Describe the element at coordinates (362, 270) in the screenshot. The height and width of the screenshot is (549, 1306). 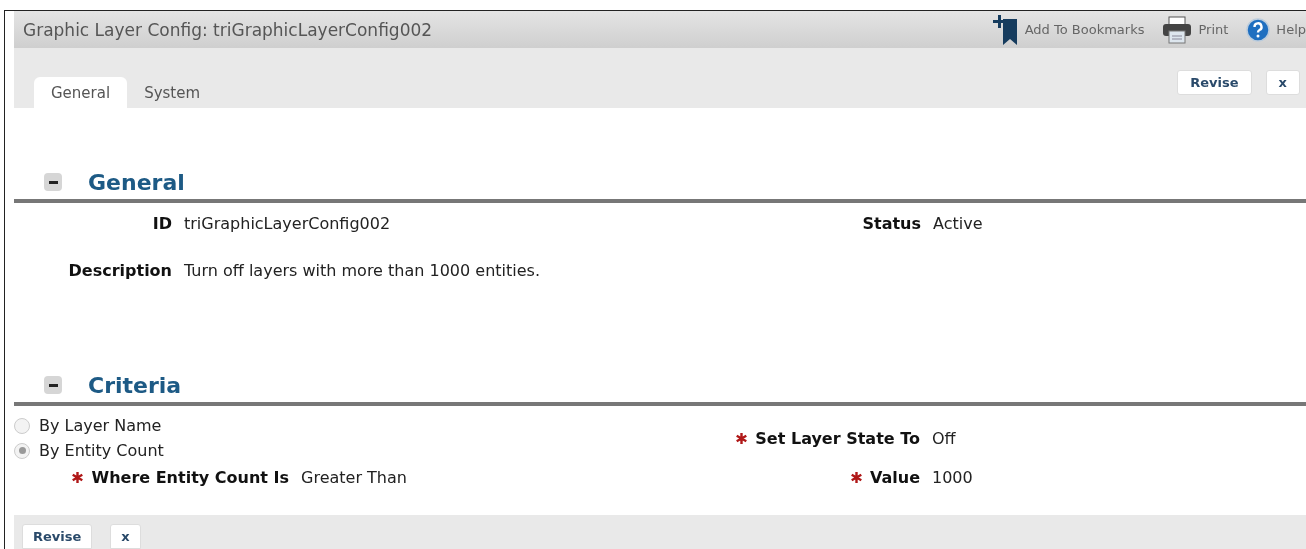
I see `field-value: Turn off layers with more than 1000 entities.` at that location.